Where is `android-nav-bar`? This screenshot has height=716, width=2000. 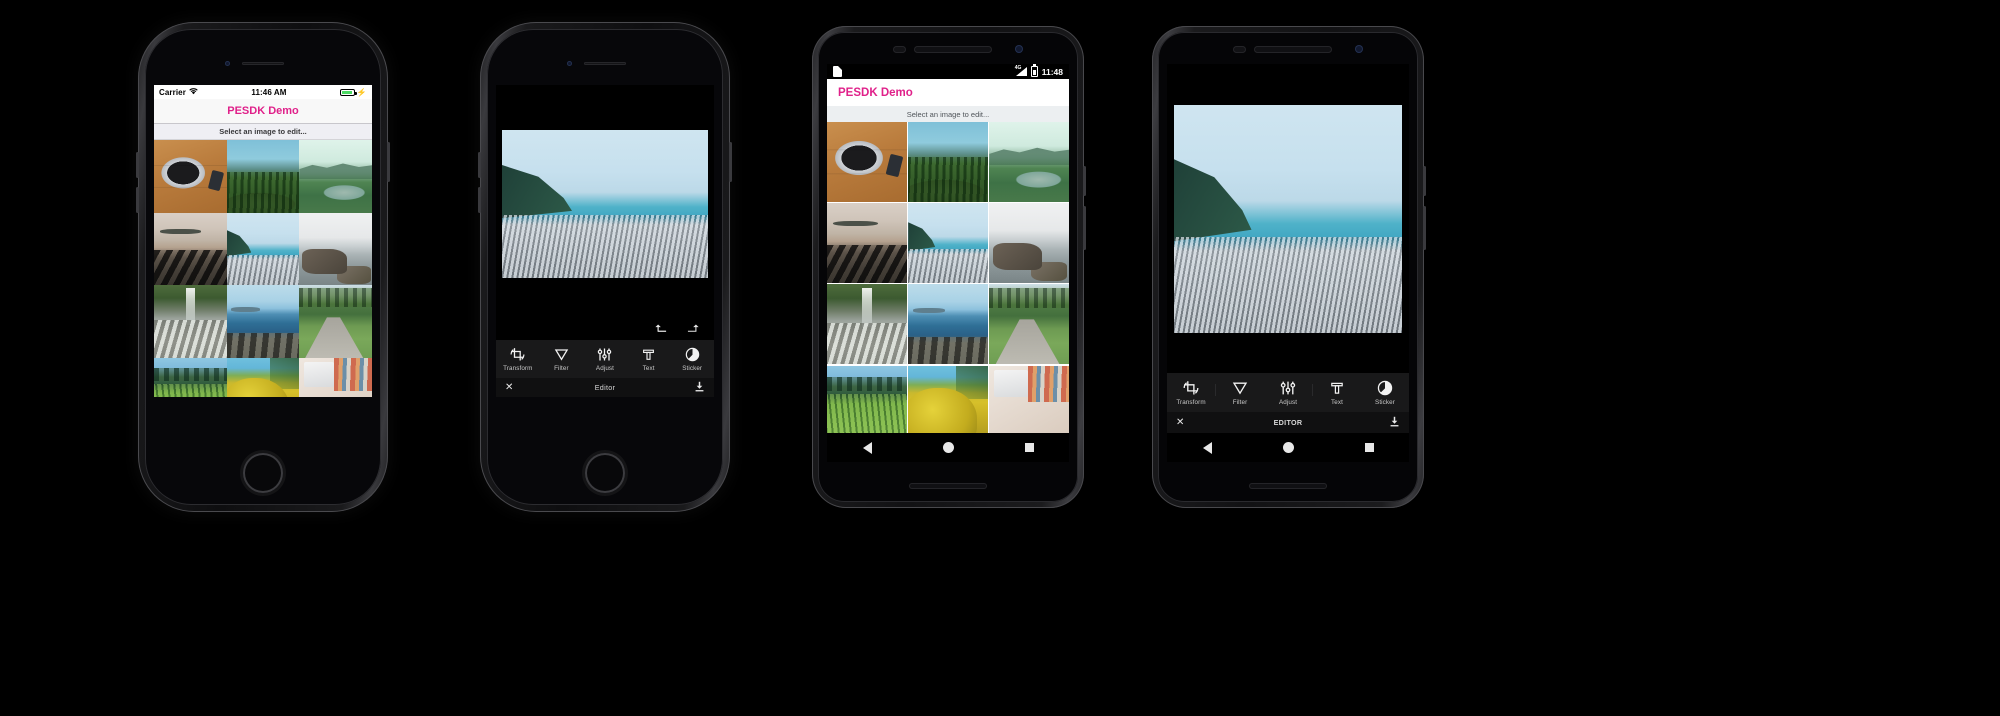
android-nav-bar is located at coordinates (1288, 447).